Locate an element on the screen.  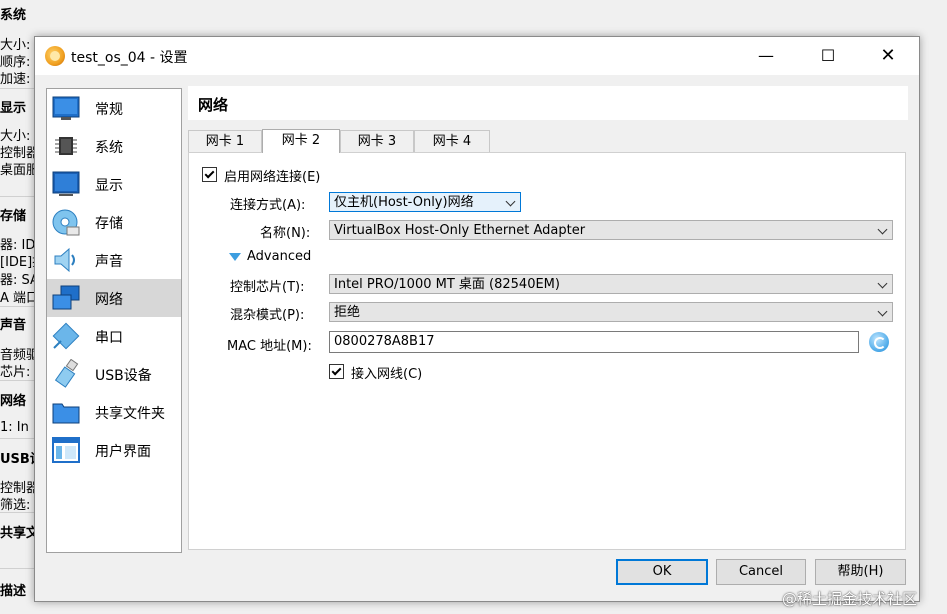
minimize-button: — is located at coordinates (766, 56).